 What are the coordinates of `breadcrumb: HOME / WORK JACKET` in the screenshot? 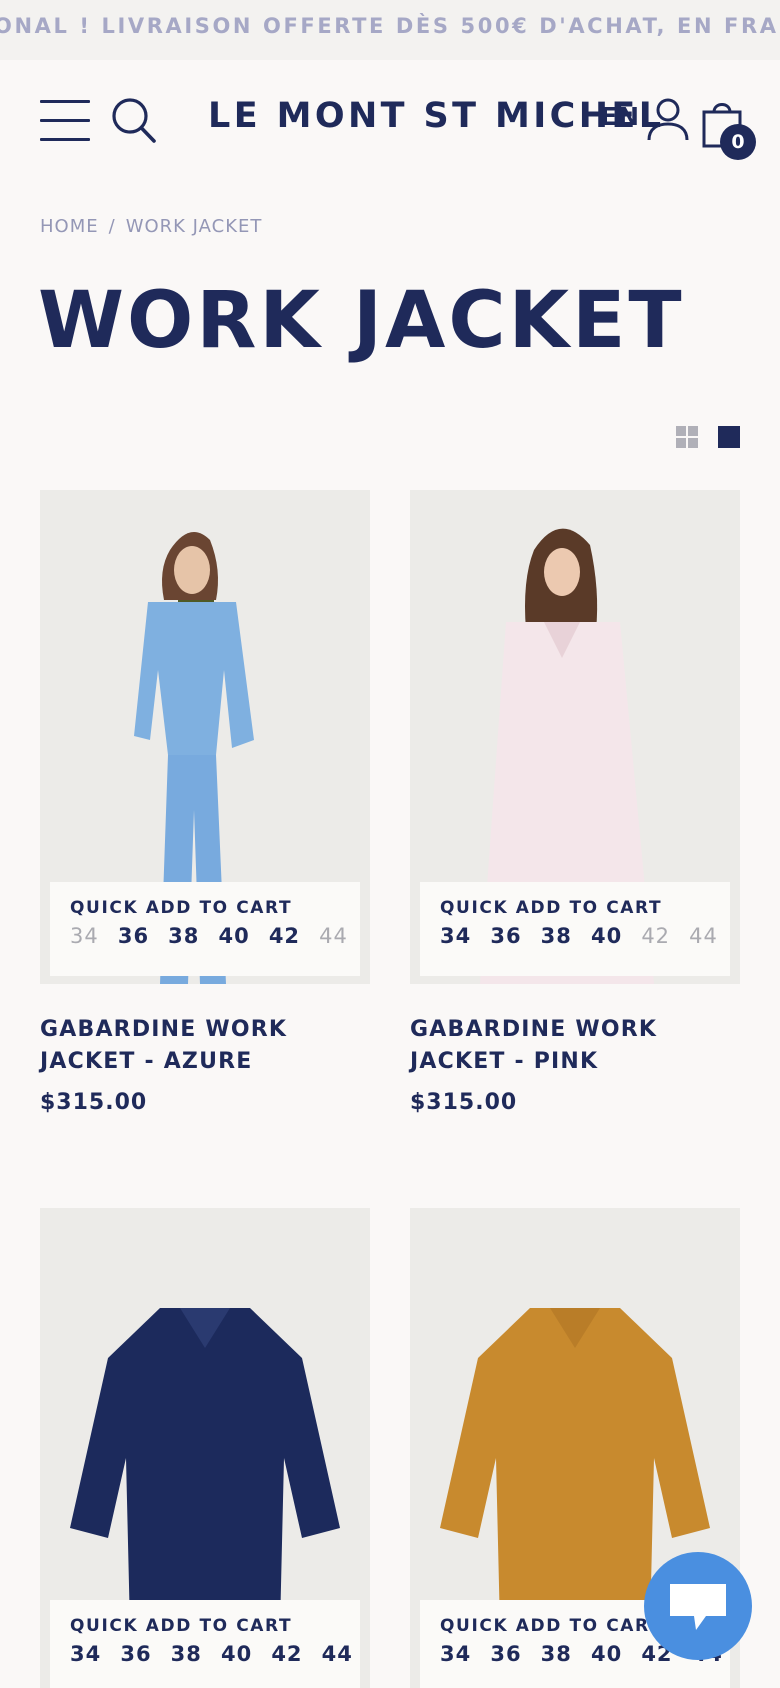 It's located at (151, 226).